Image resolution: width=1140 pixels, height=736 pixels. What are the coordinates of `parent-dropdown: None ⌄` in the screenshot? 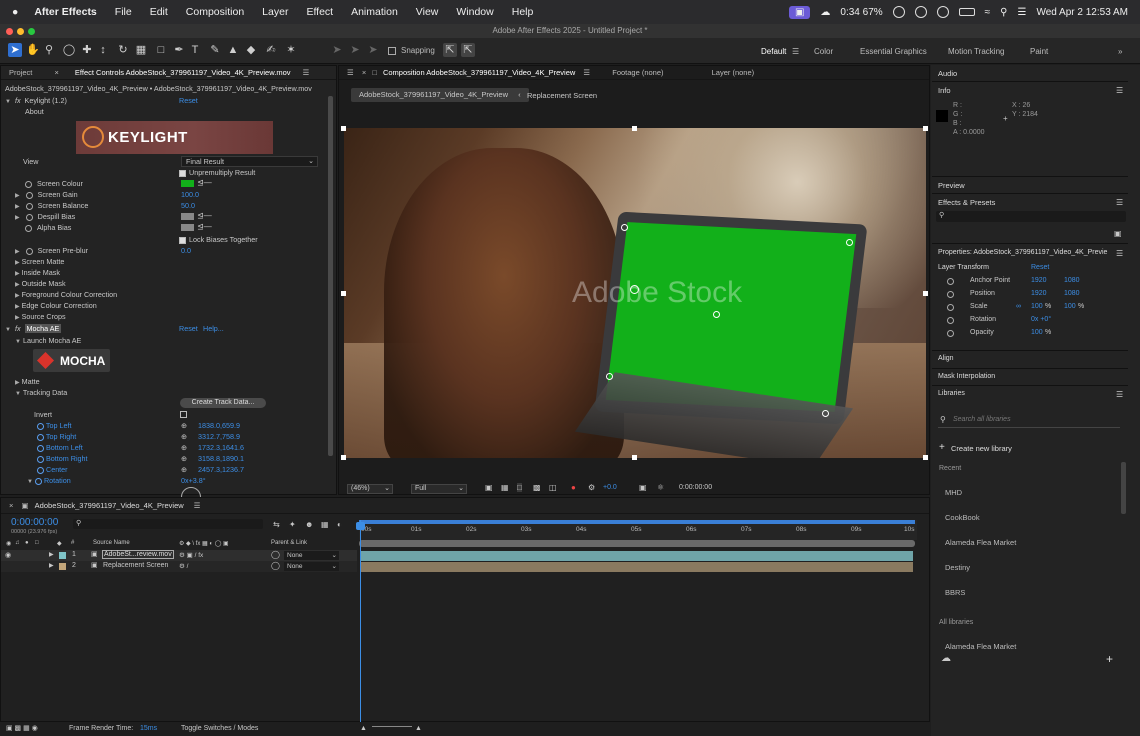 It's located at (311, 566).